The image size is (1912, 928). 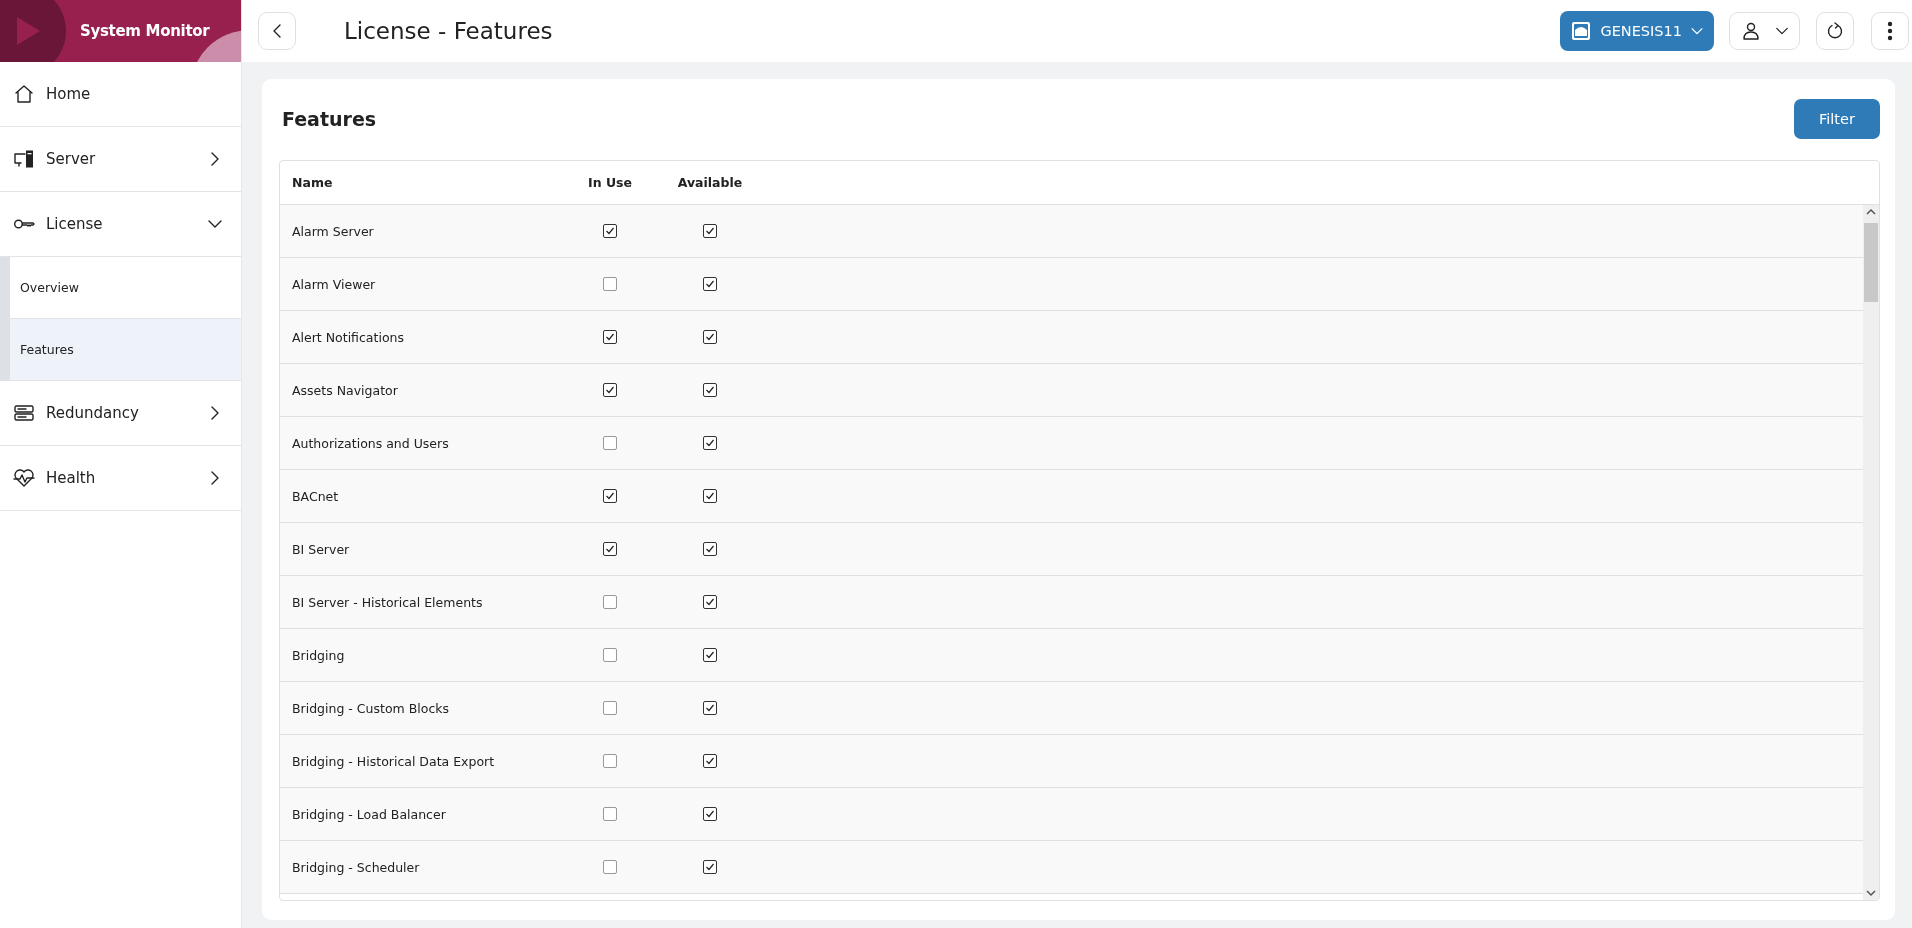 I want to click on back-button, so click(x=277, y=31).